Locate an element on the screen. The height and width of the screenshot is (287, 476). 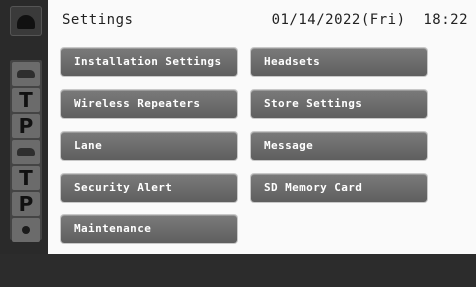
installation-settings-button: Installation Settings is located at coordinates (149, 62).